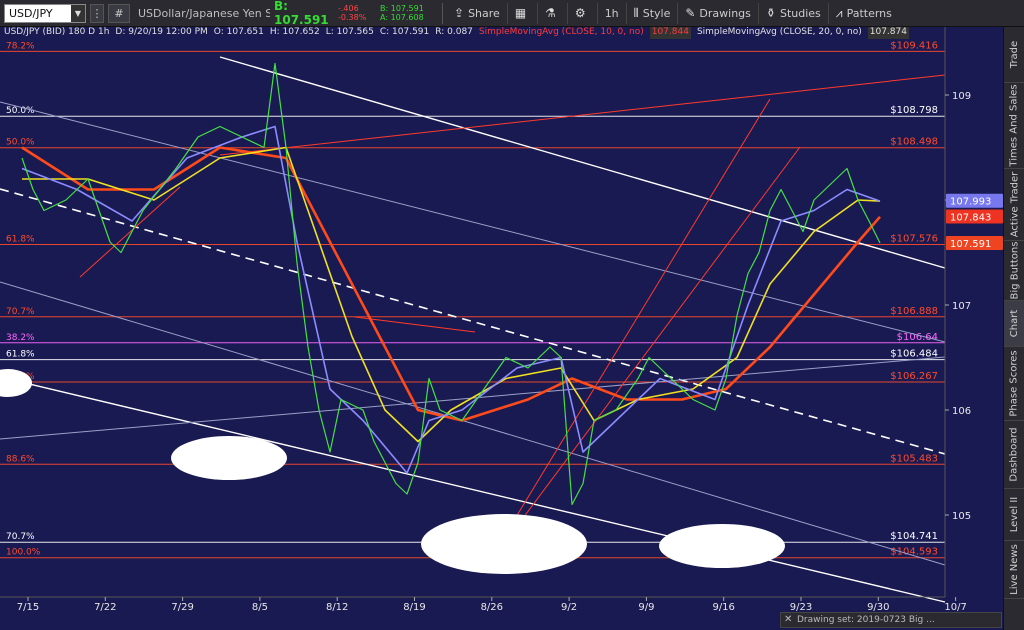 Image resolution: width=1024 pixels, height=630 pixels. What do you see at coordinates (20, 143) in the screenshot?
I see `fib-level-label: 50.0%` at bounding box center [20, 143].